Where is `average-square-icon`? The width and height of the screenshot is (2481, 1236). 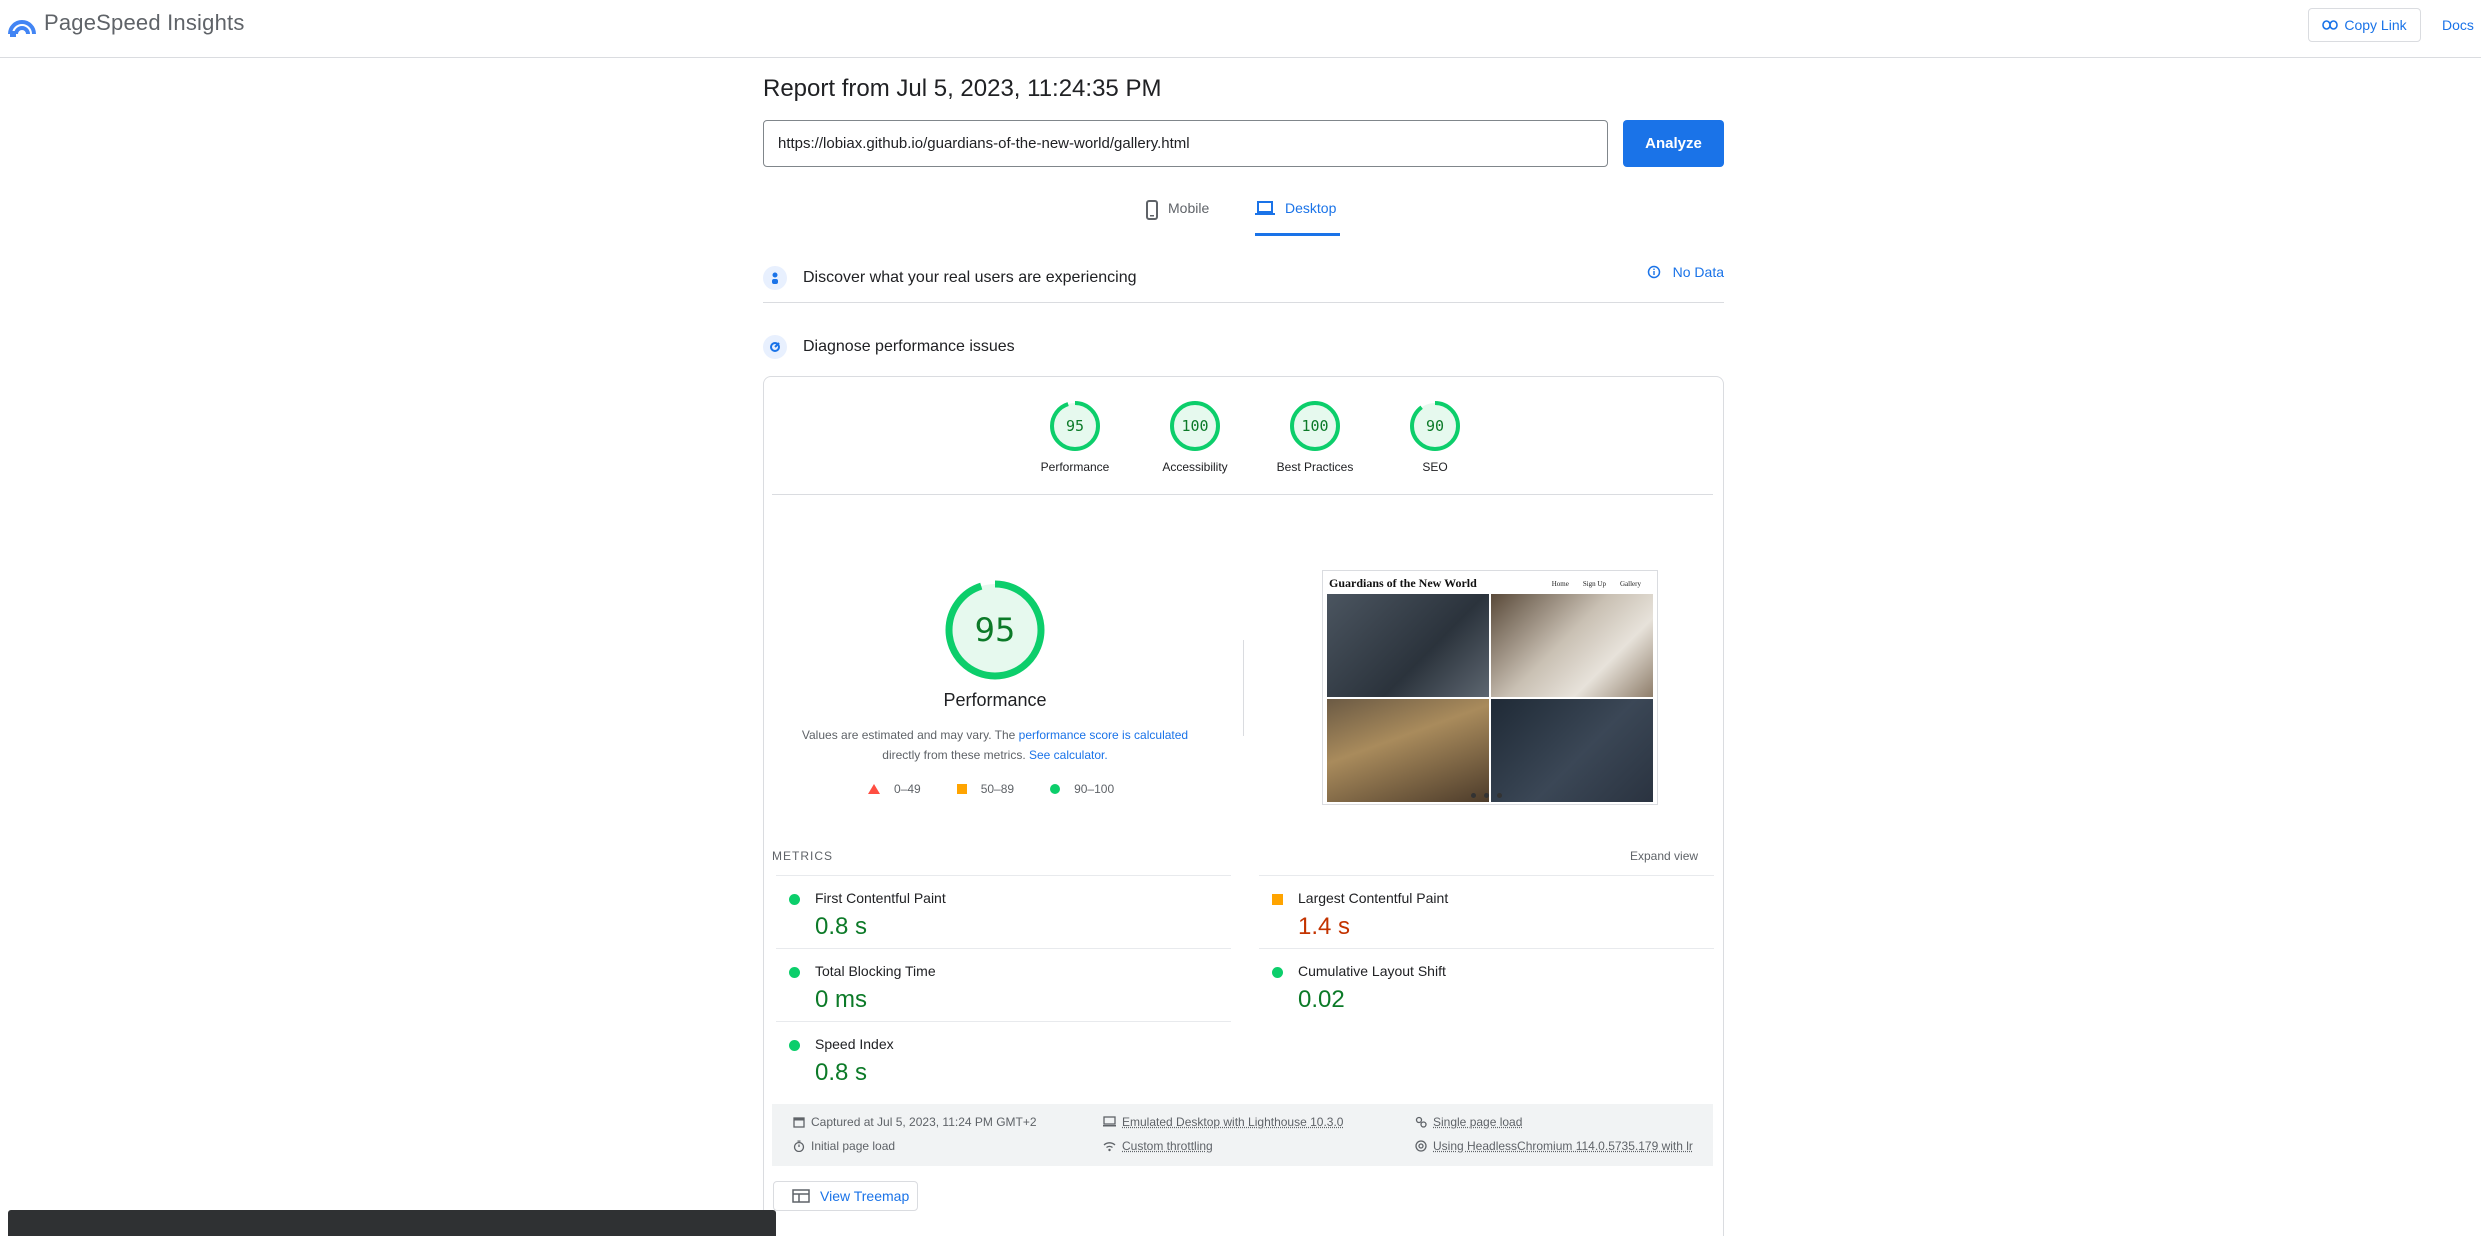
average-square-icon is located at coordinates (1277, 899).